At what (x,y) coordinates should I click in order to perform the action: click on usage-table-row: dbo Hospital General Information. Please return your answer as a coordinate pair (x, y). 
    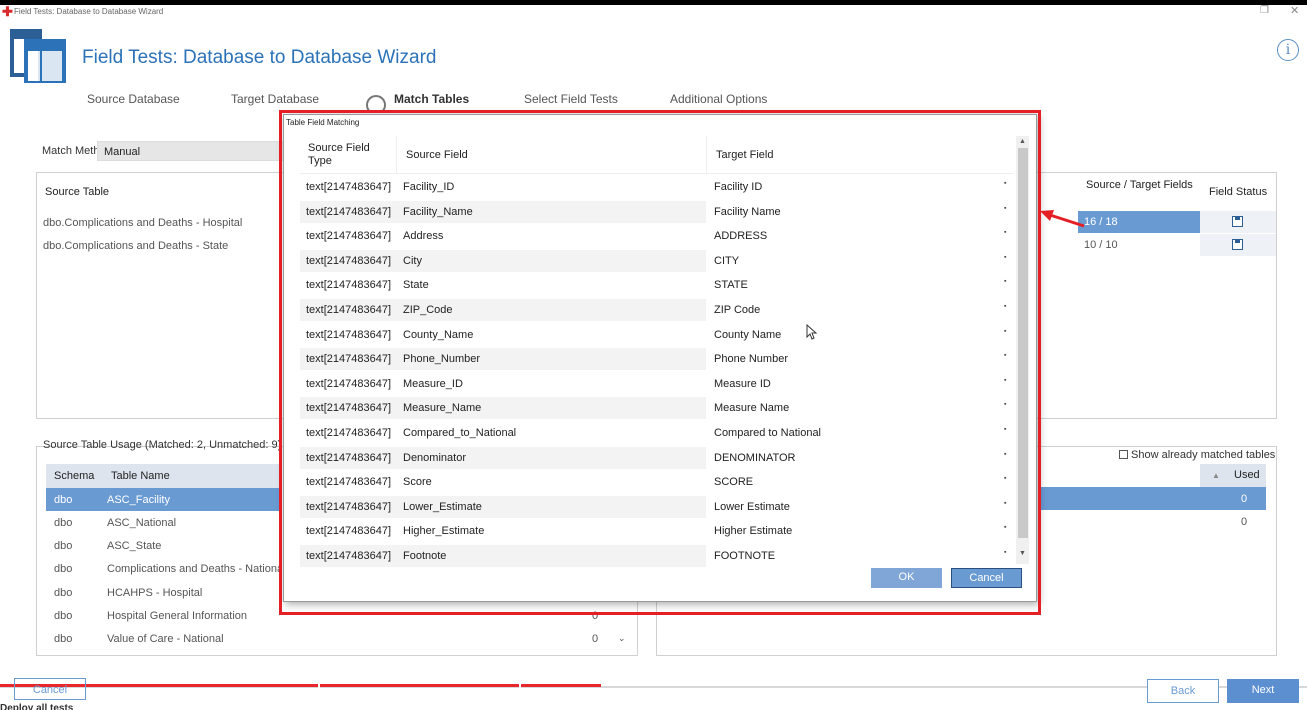
    Looking at the image, I should click on (164, 615).